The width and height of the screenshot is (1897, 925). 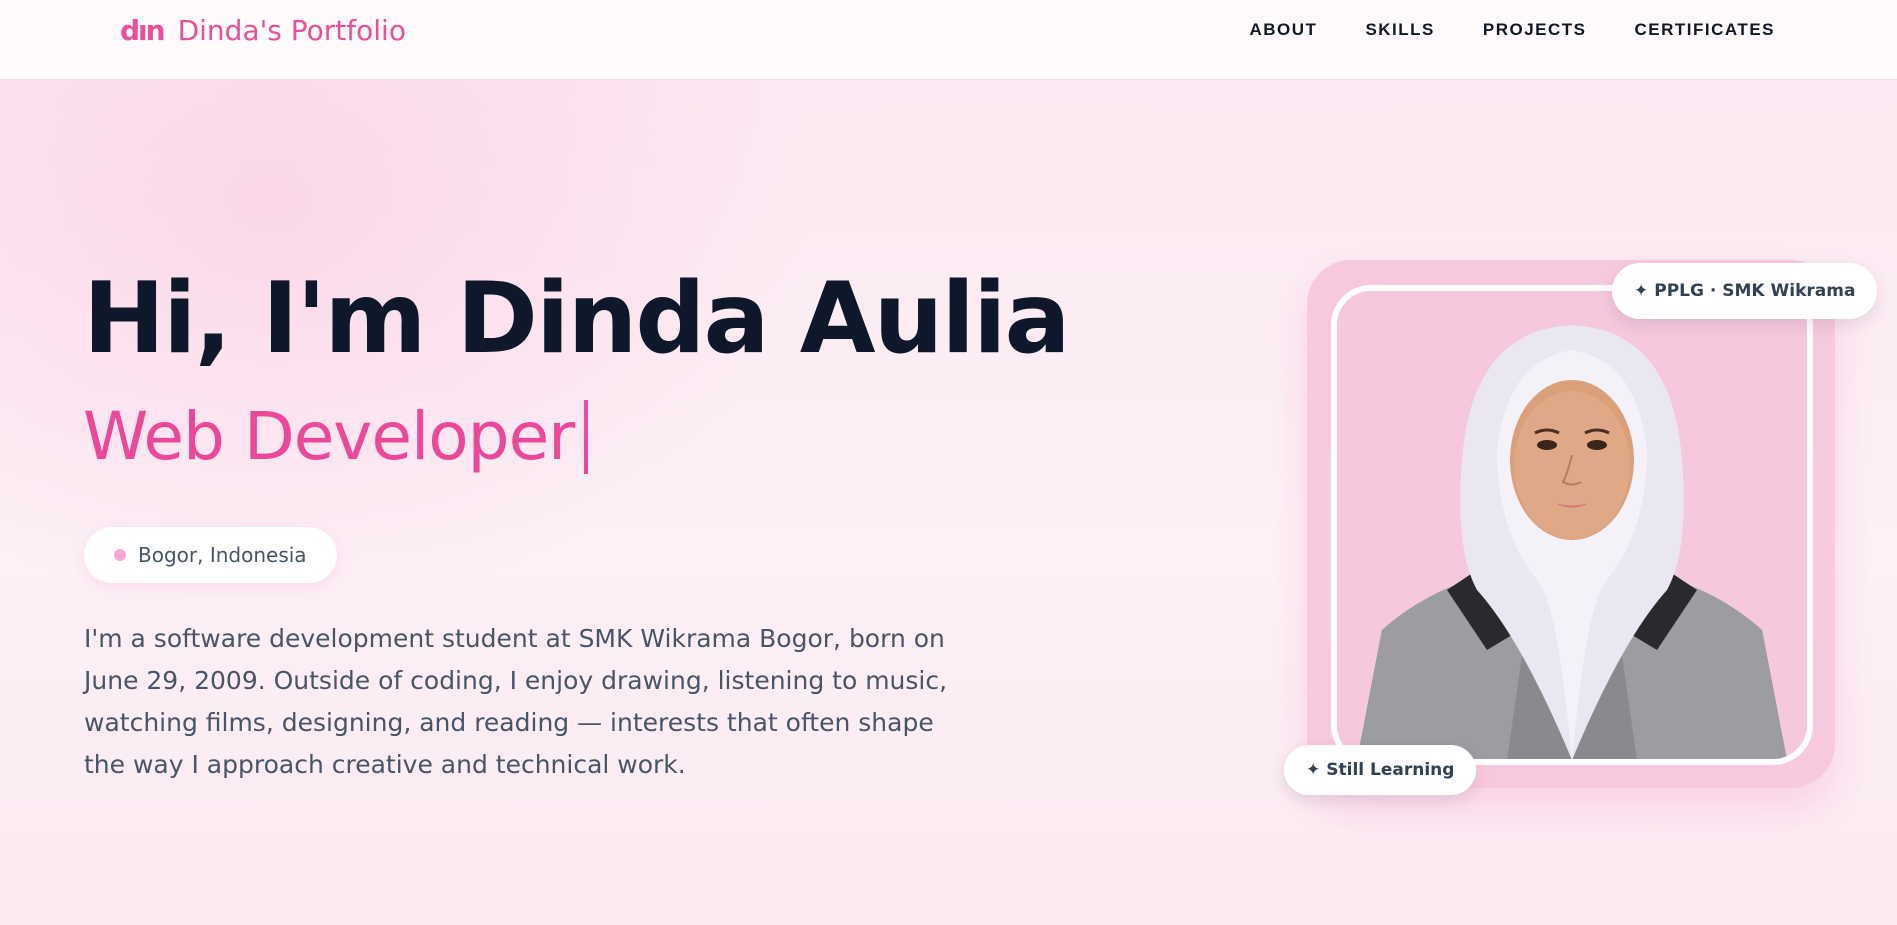 I want to click on role-text: Web Developer, so click(x=329, y=436).